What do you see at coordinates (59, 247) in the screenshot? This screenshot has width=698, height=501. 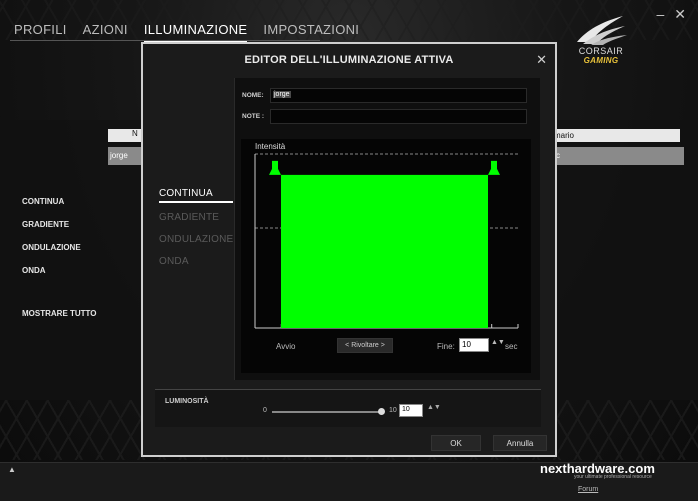 I see `left-menu-ondulazione: ONDULAZIONE` at bounding box center [59, 247].